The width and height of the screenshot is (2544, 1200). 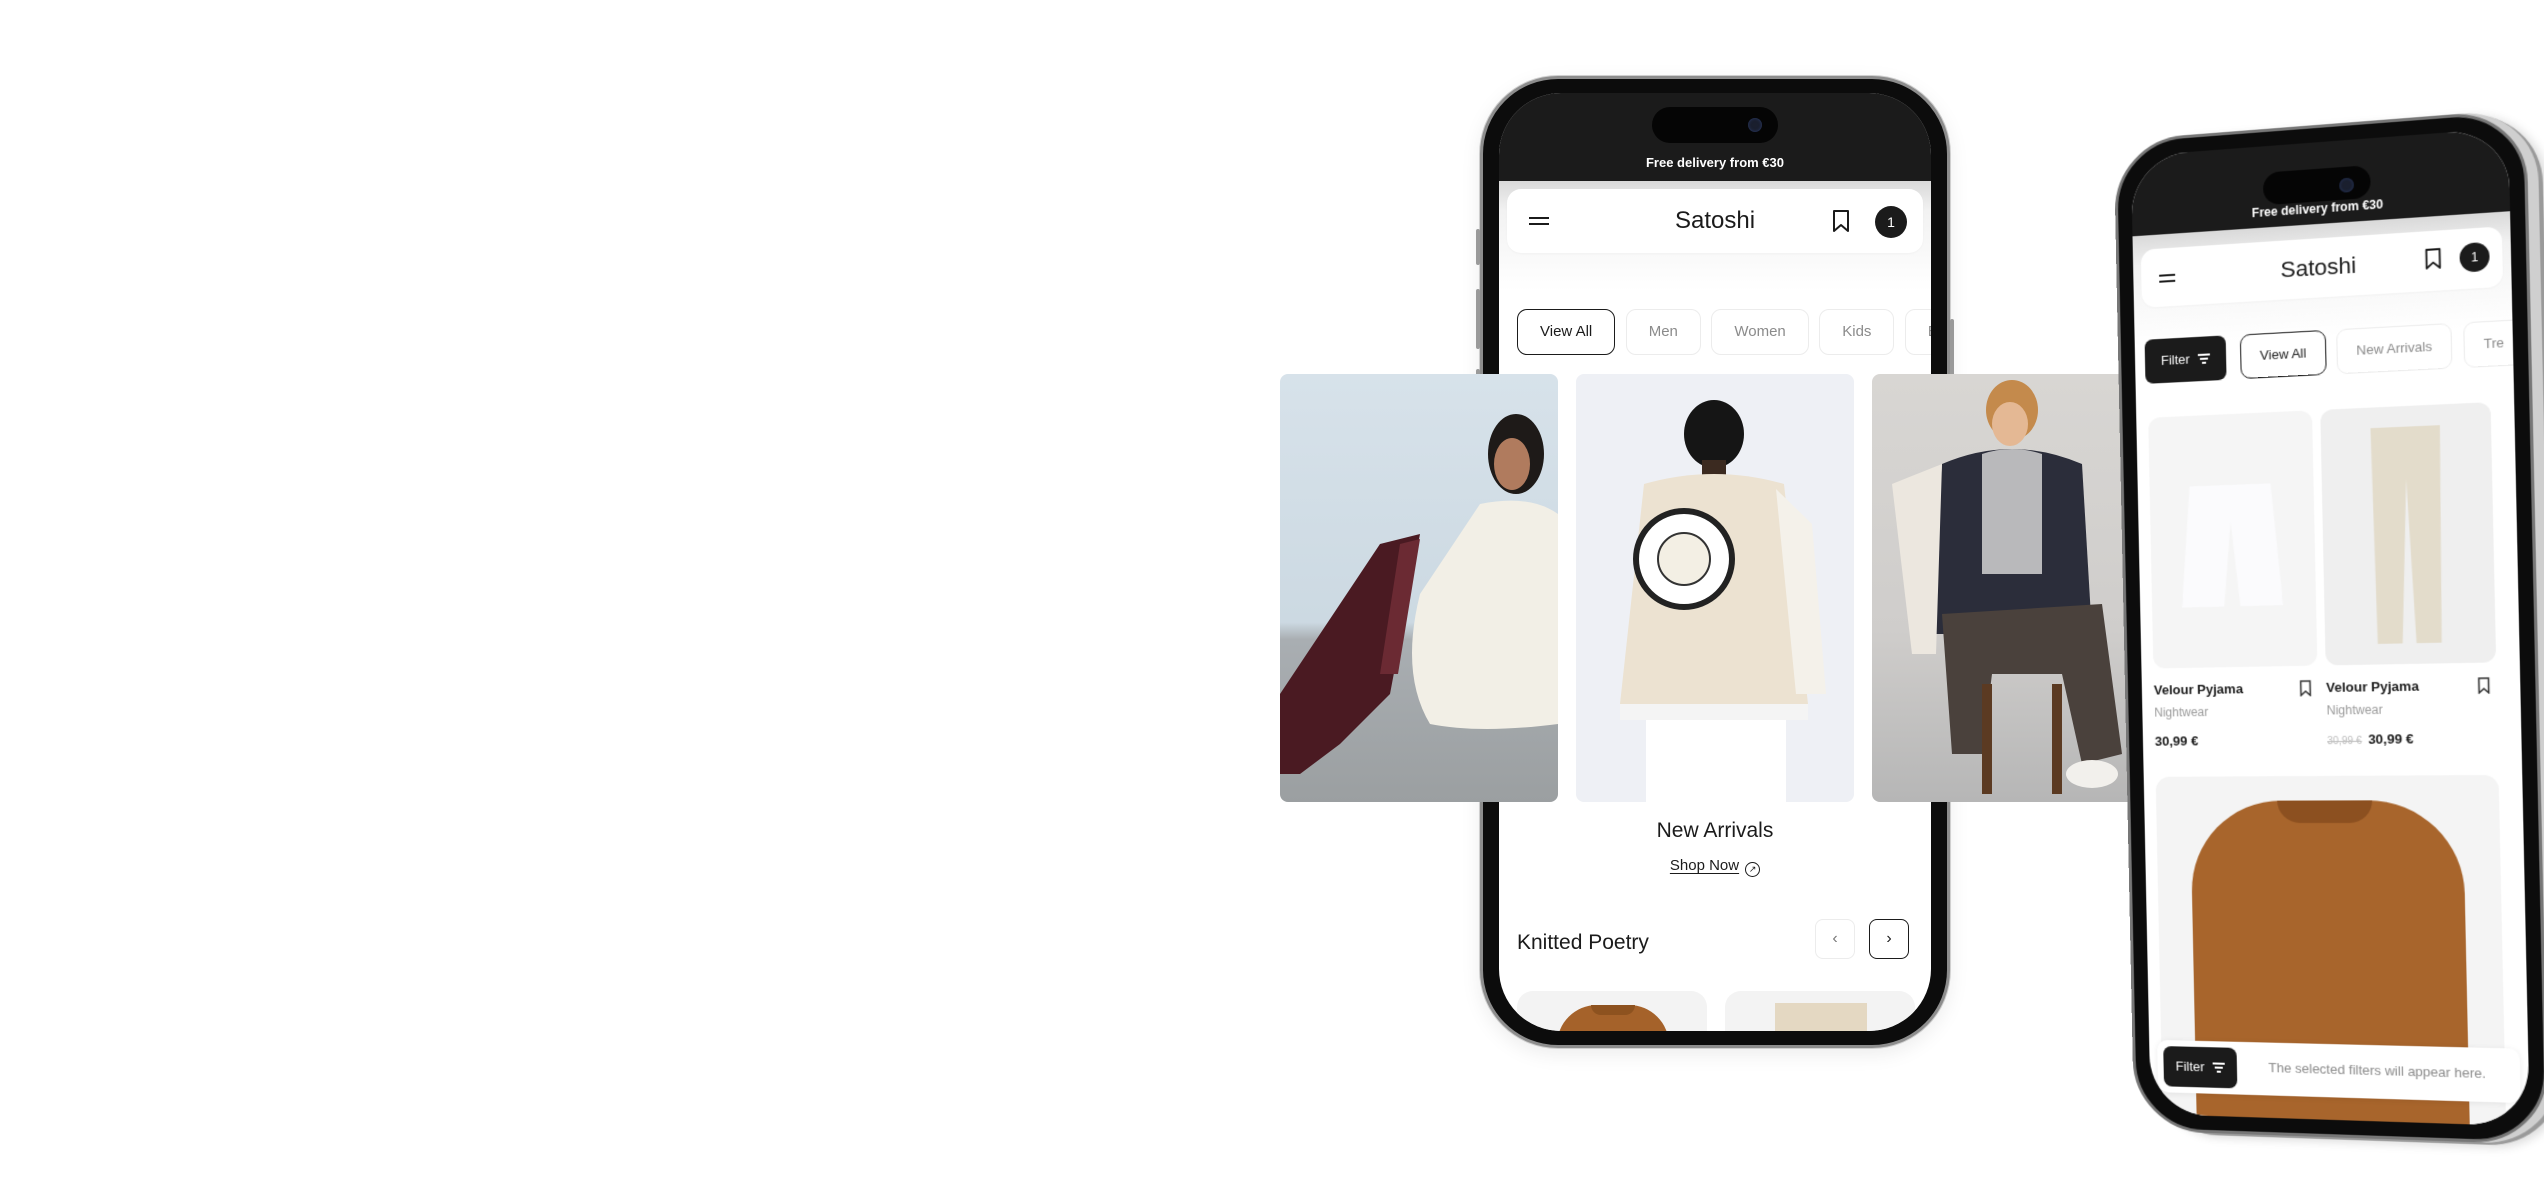 What do you see at coordinates (2235, 714) in the screenshot?
I see `product-info: Velour Pyjama Nightwear 30,99 €` at bounding box center [2235, 714].